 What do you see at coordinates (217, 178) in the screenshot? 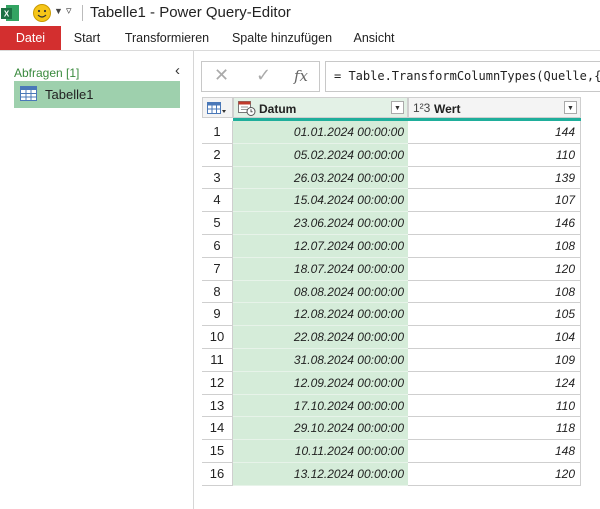
I see `row-index: 3` at bounding box center [217, 178].